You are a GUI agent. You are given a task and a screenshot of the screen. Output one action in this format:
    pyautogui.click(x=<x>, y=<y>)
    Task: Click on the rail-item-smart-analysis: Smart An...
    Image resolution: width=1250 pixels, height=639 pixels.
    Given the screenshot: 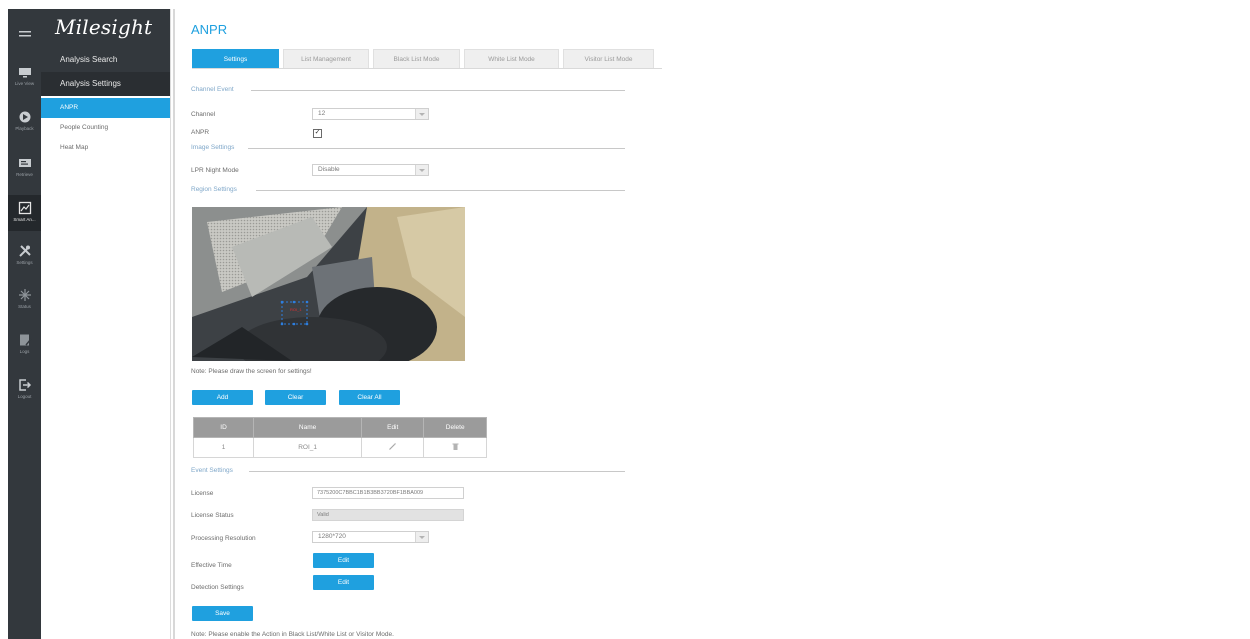 What is the action you would take?
    pyautogui.click(x=24, y=213)
    